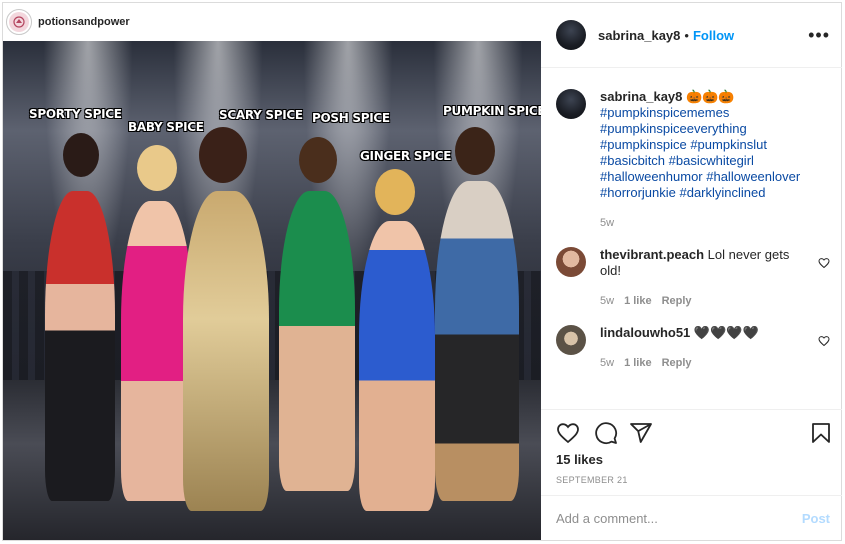 This screenshot has height=544, width=845. I want to click on label-baby-spice: BABY SPICE, so click(166, 127).